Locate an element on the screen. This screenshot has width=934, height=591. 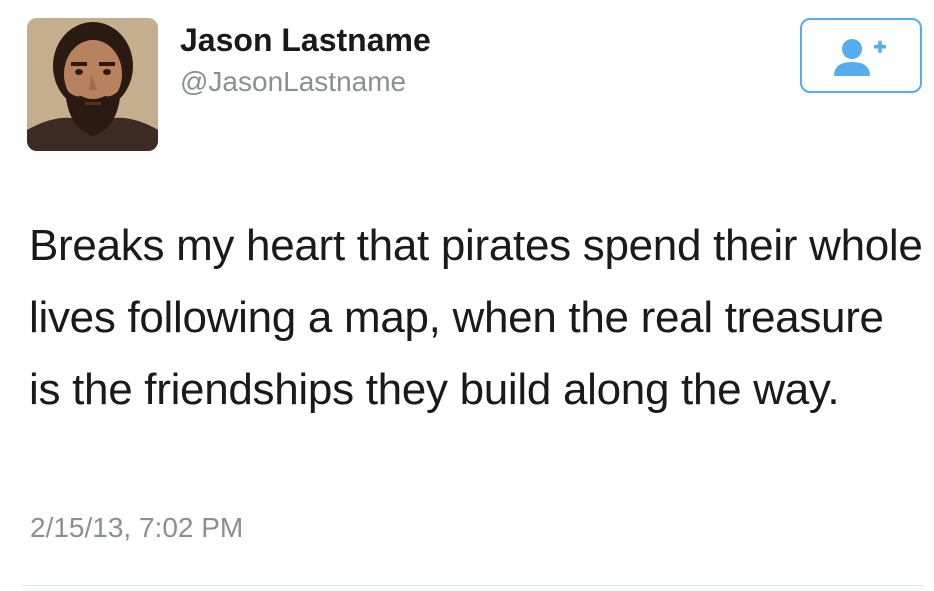
follow-button is located at coordinates (861, 55).